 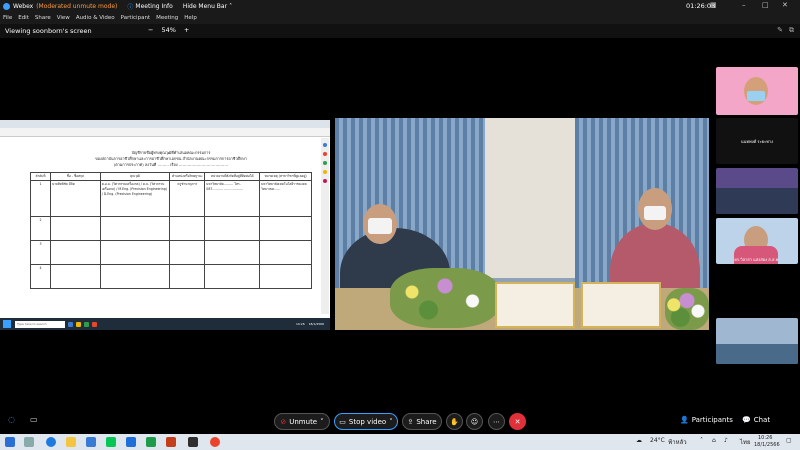 I want to click on chat-icon: 💬, so click(x=746, y=420).